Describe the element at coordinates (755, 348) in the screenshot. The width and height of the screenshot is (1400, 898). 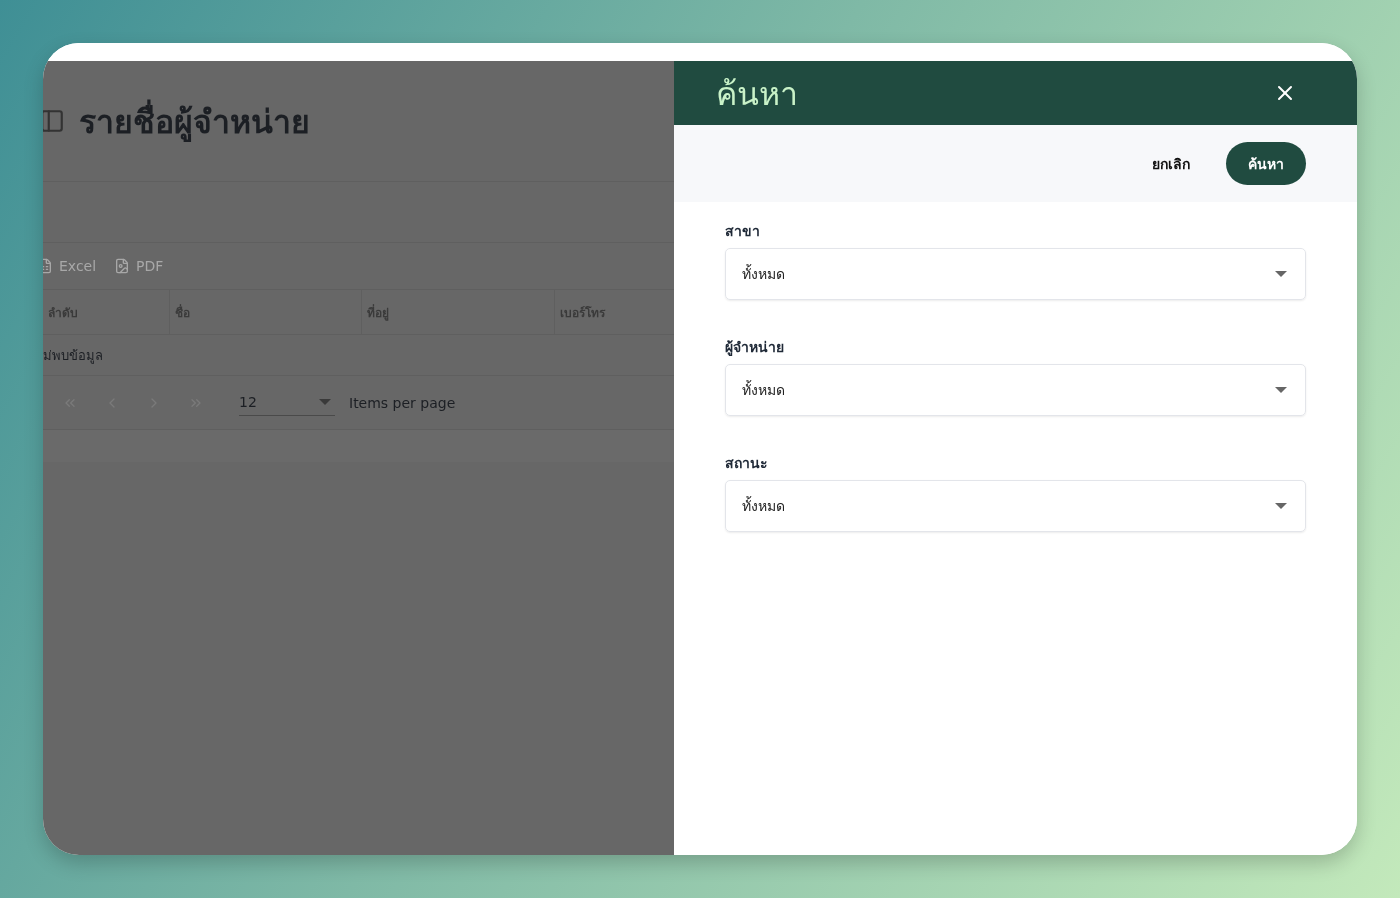
I see `filter-label: ผู้จำหน่าย` at that location.